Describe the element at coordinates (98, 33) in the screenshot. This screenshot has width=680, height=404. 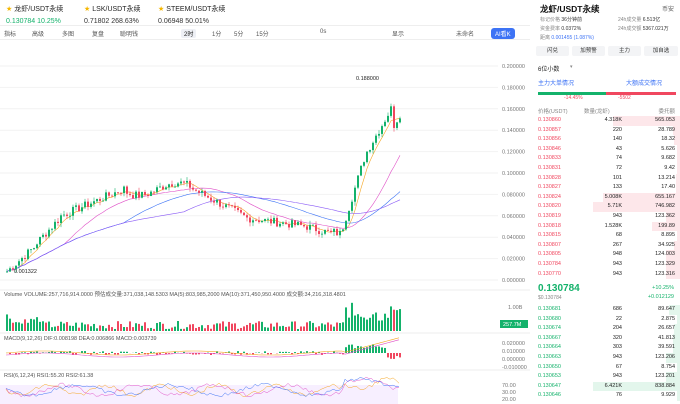
I see `replay-button: 复盘` at that location.